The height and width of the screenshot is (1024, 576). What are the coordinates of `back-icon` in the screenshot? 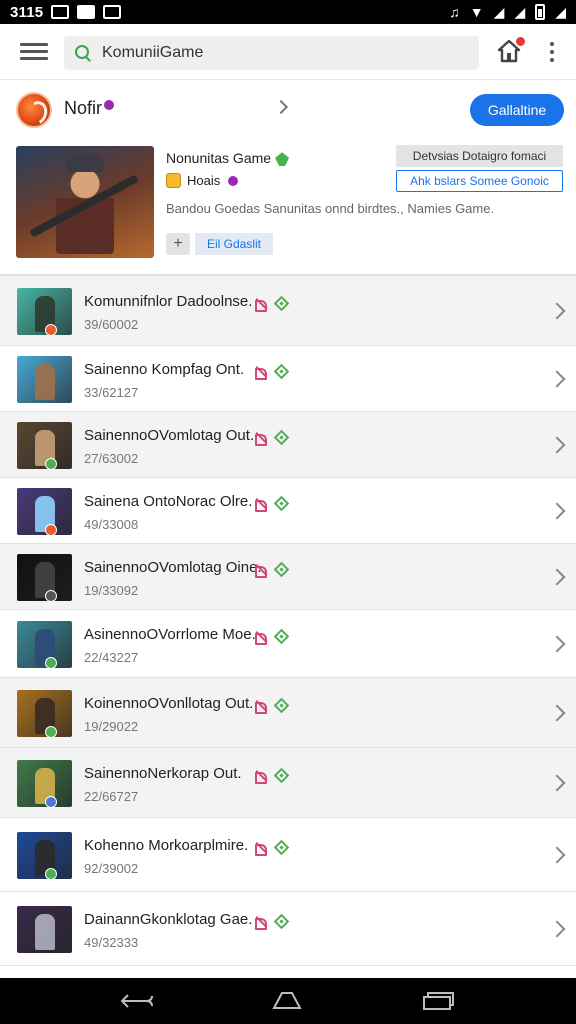 It's located at (137, 1001).